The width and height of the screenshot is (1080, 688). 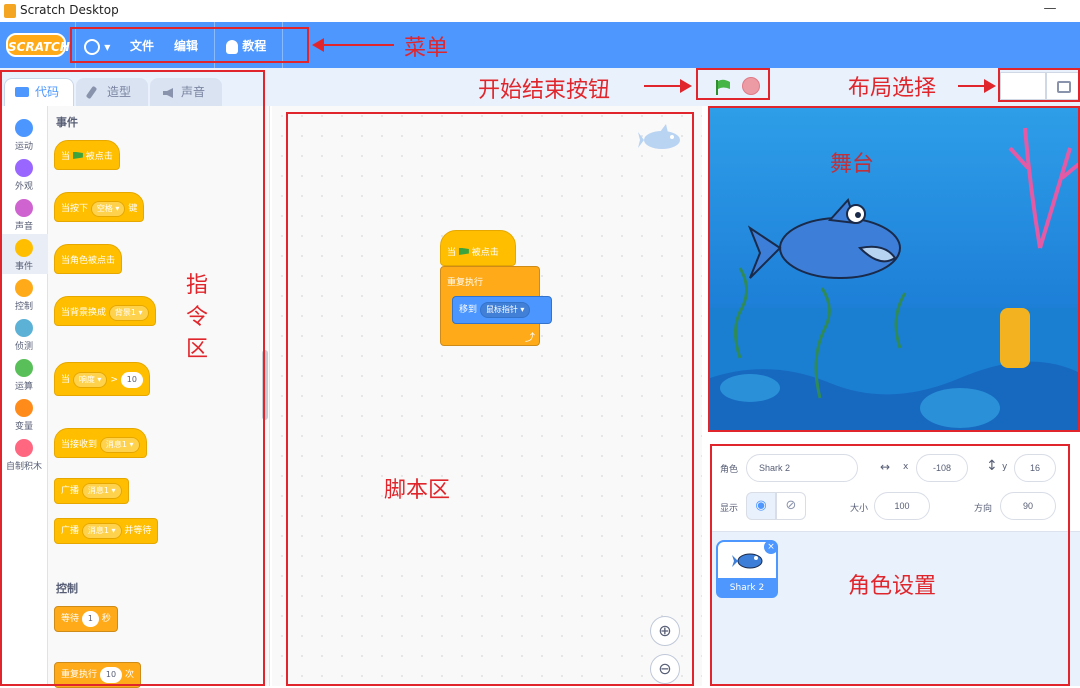 What do you see at coordinates (892, 586) in the screenshot?
I see `sprite-settings-annotation: 角色设置` at bounding box center [892, 586].